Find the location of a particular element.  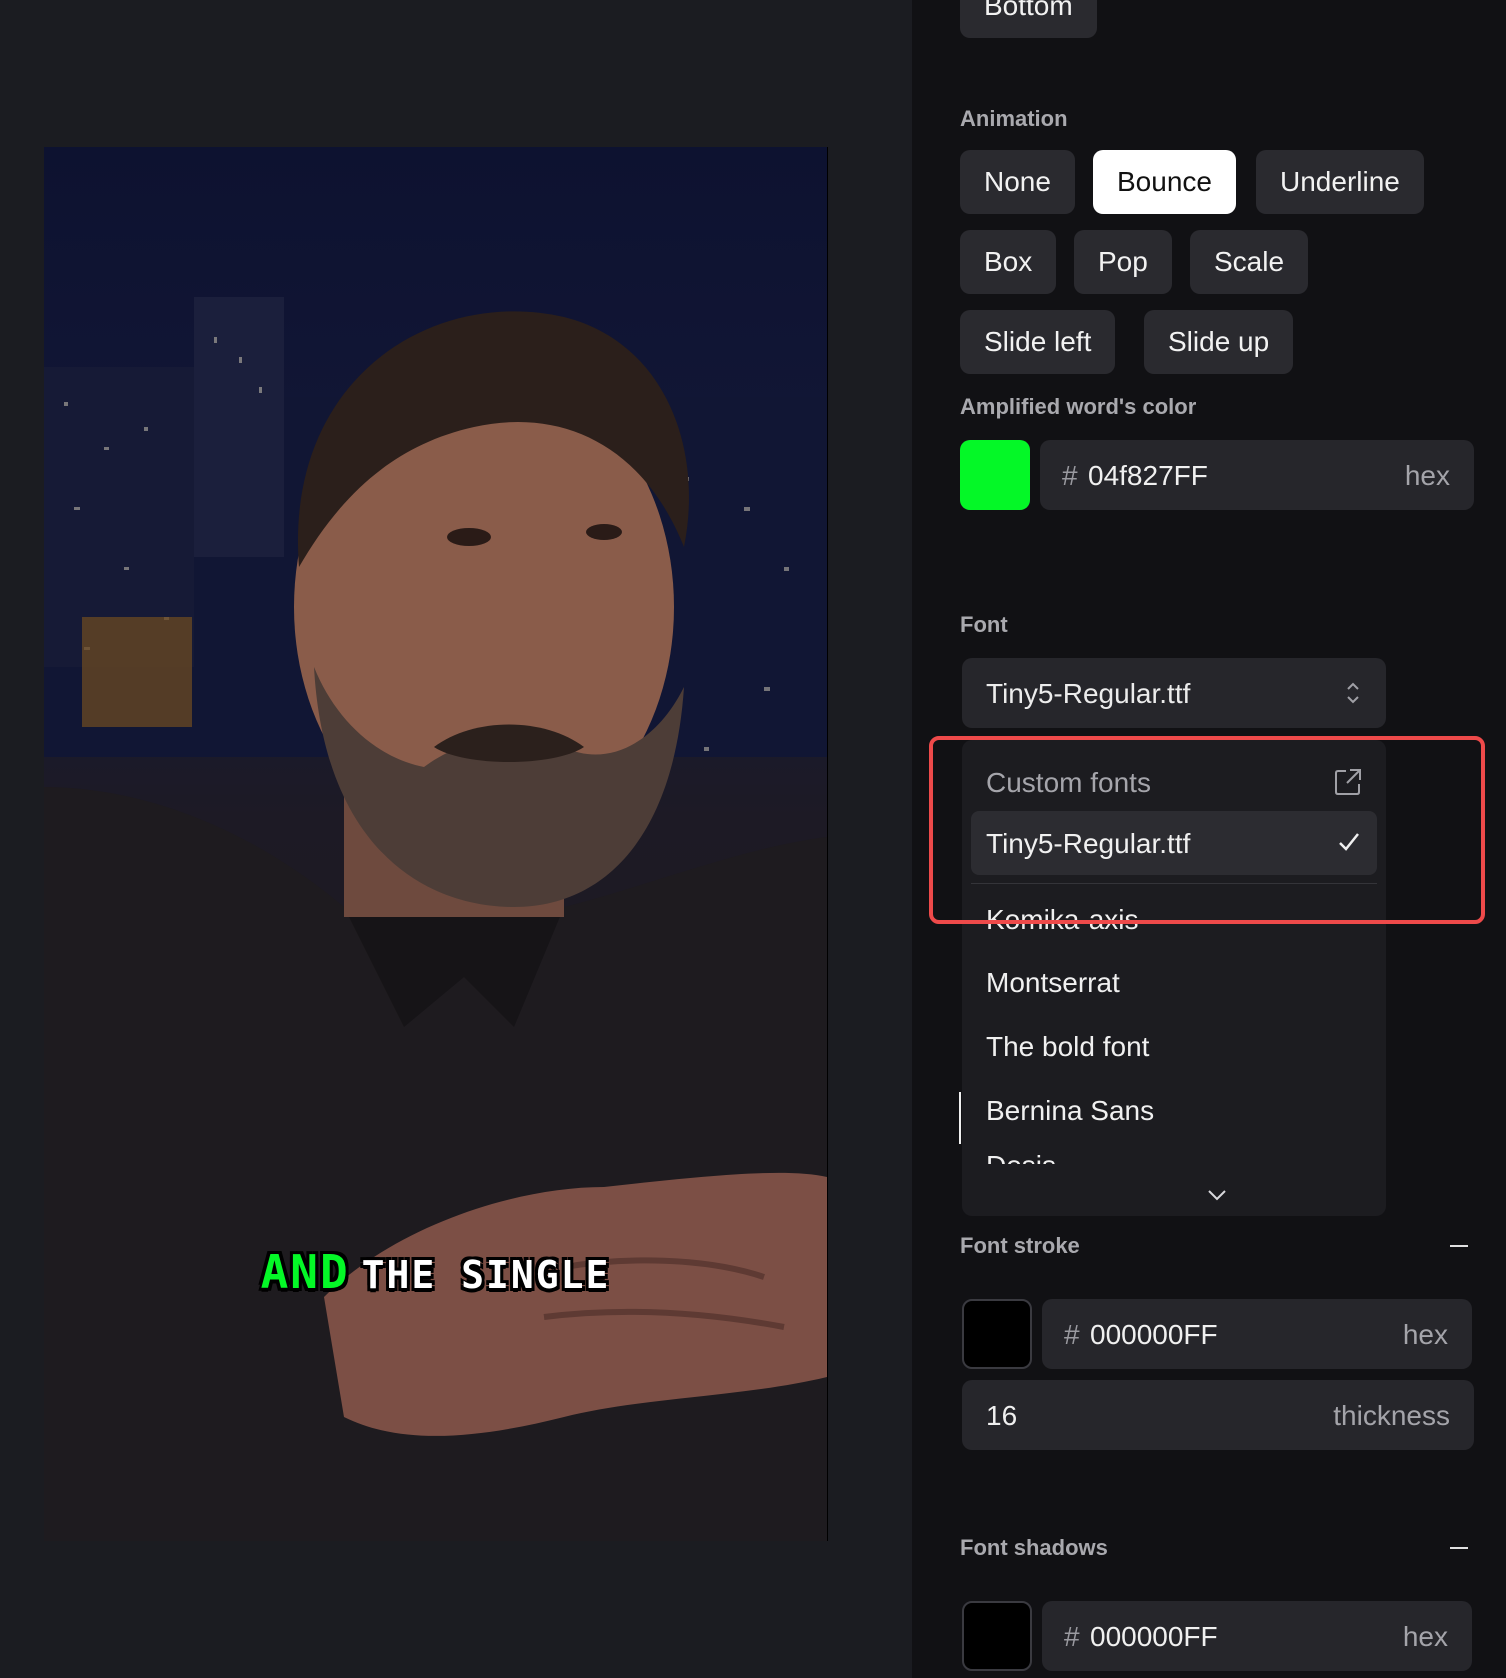

animation-scale-button: Scale is located at coordinates (1249, 262).